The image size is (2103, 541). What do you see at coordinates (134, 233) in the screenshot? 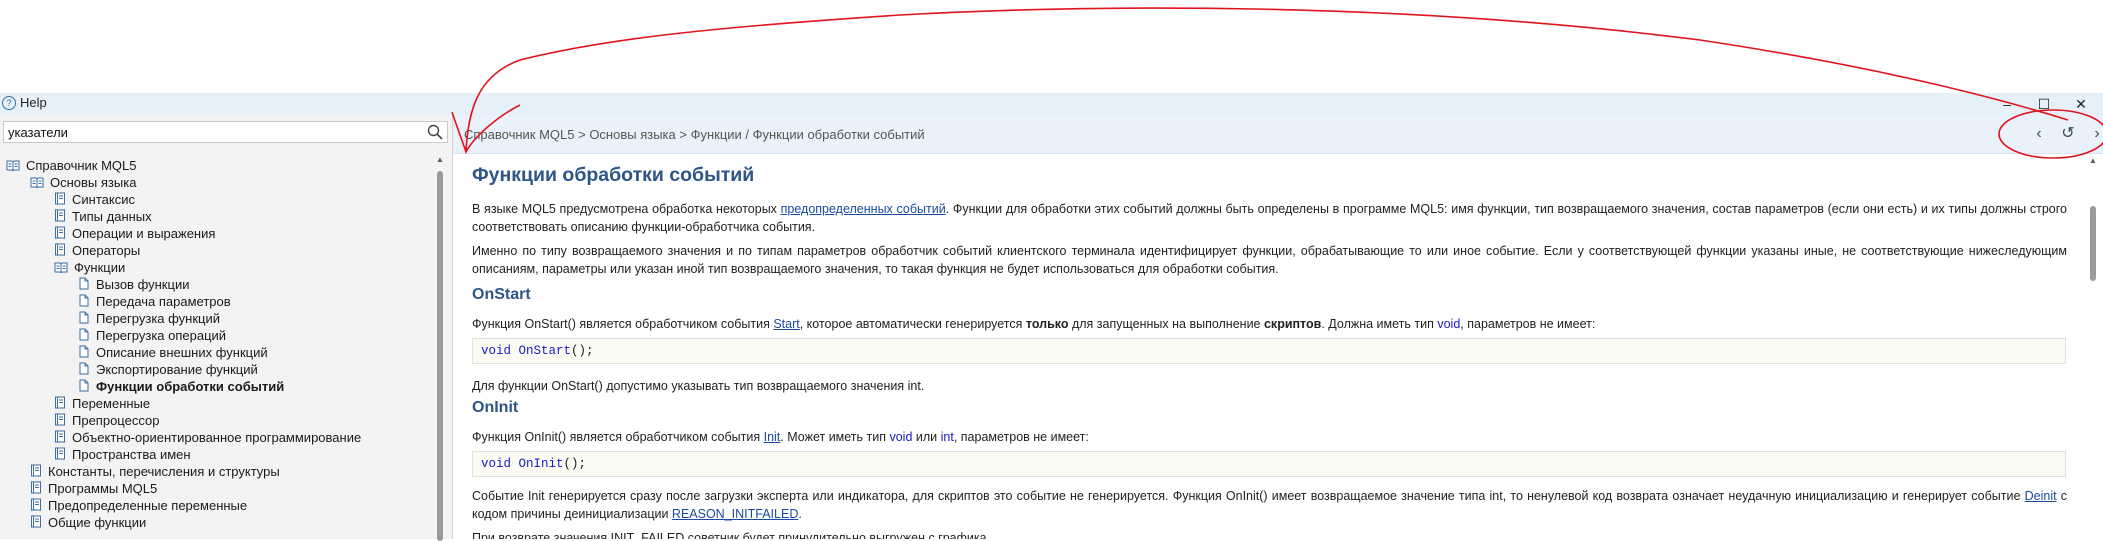
I see `tree-item: Операции и выражения` at bounding box center [134, 233].